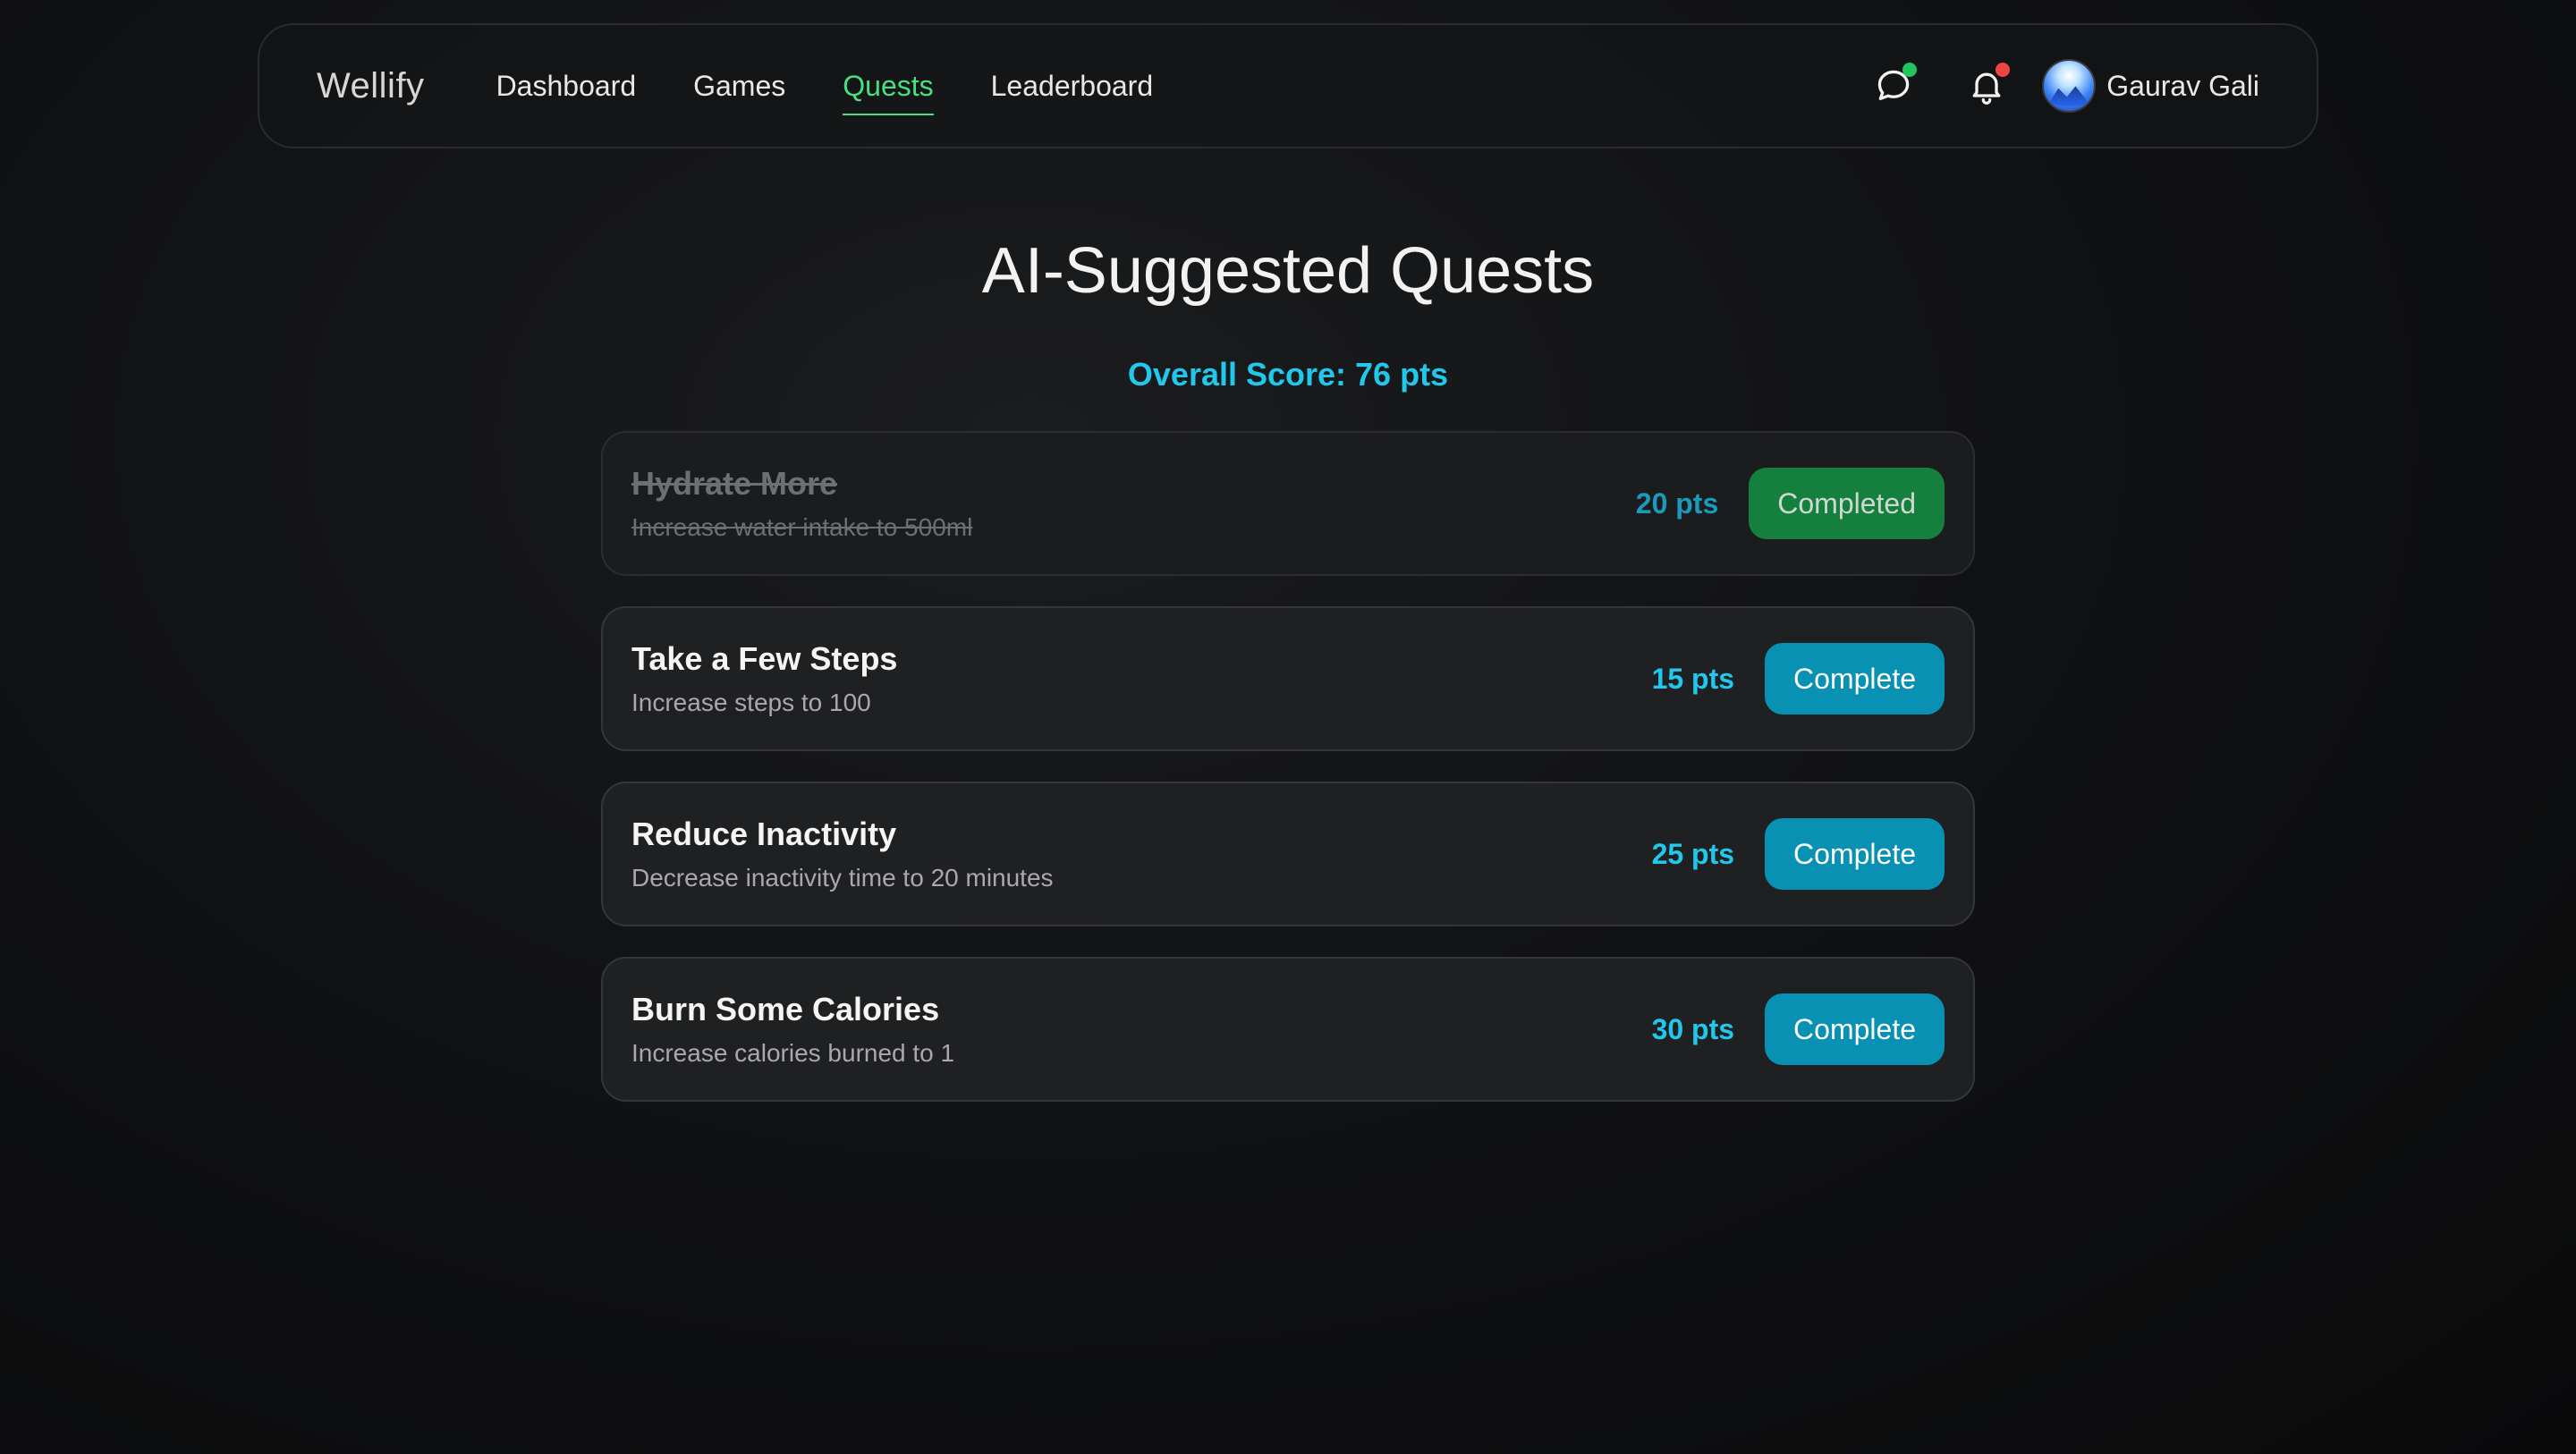 The image size is (2576, 1454). What do you see at coordinates (764, 834) in the screenshot?
I see `quest-title: Reduce Inactivity` at bounding box center [764, 834].